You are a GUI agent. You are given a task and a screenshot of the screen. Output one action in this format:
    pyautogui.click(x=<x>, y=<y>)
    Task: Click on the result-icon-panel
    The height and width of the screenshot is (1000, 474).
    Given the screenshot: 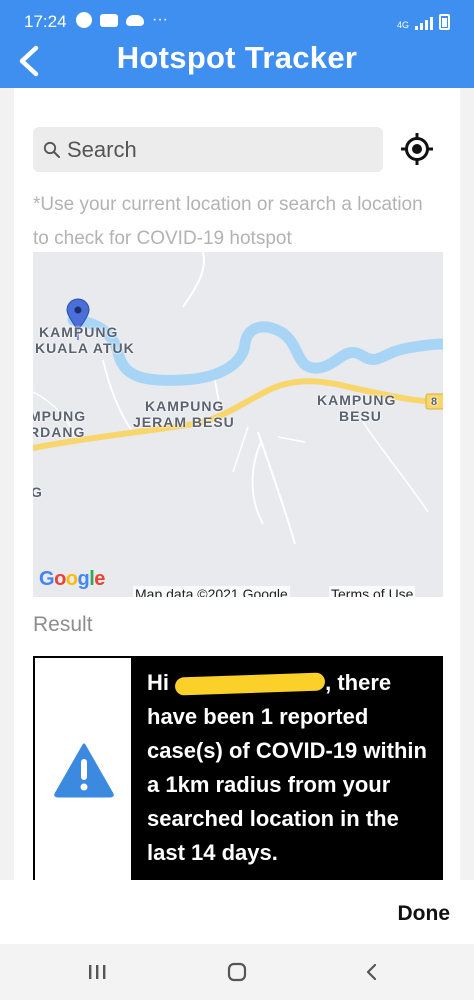 What is the action you would take?
    pyautogui.click(x=83, y=769)
    